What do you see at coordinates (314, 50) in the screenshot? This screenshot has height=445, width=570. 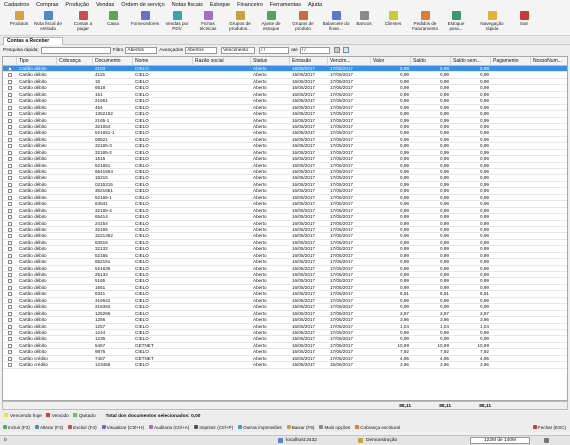 I see `date-to-input: / /` at bounding box center [314, 50].